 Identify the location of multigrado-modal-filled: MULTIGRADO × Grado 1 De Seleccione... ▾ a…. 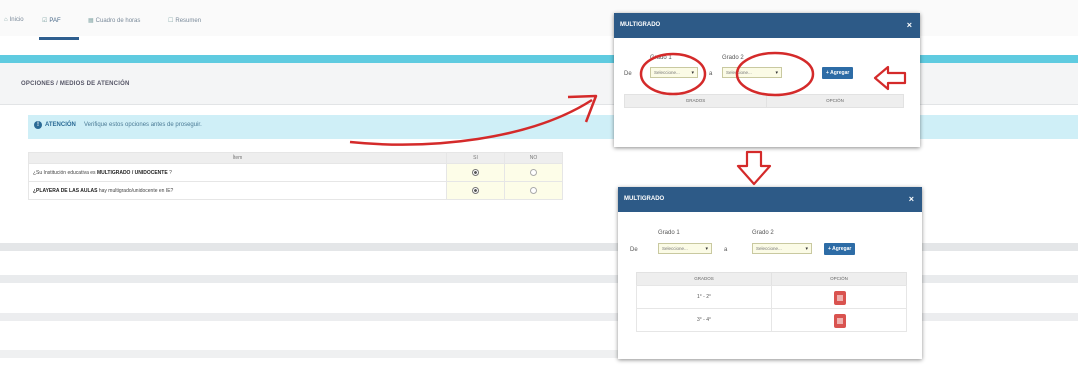
(770, 273).